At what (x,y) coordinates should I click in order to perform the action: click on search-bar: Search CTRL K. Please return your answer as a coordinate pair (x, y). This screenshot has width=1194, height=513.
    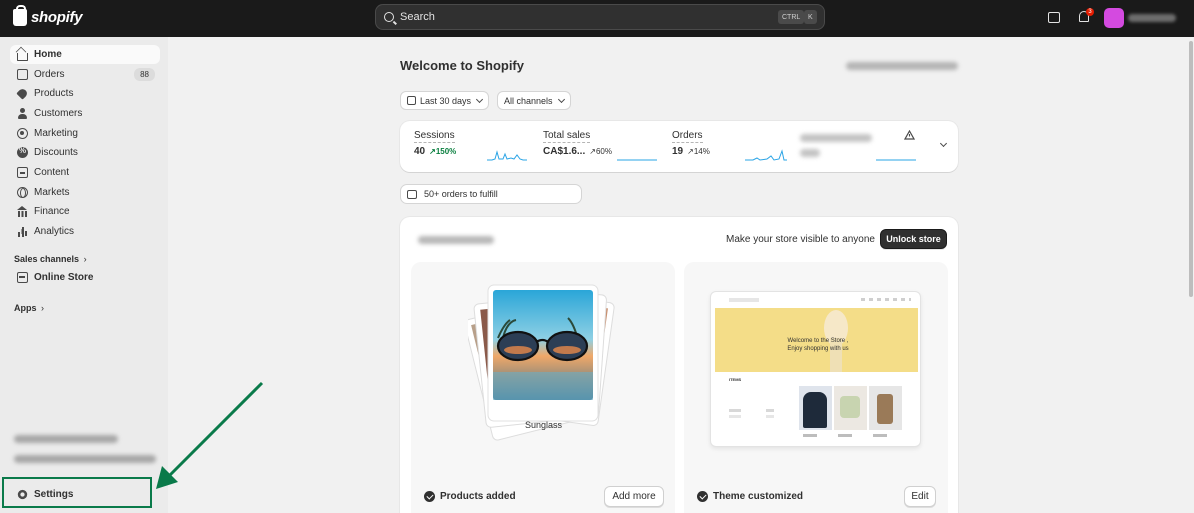
    Looking at the image, I should click on (600, 17).